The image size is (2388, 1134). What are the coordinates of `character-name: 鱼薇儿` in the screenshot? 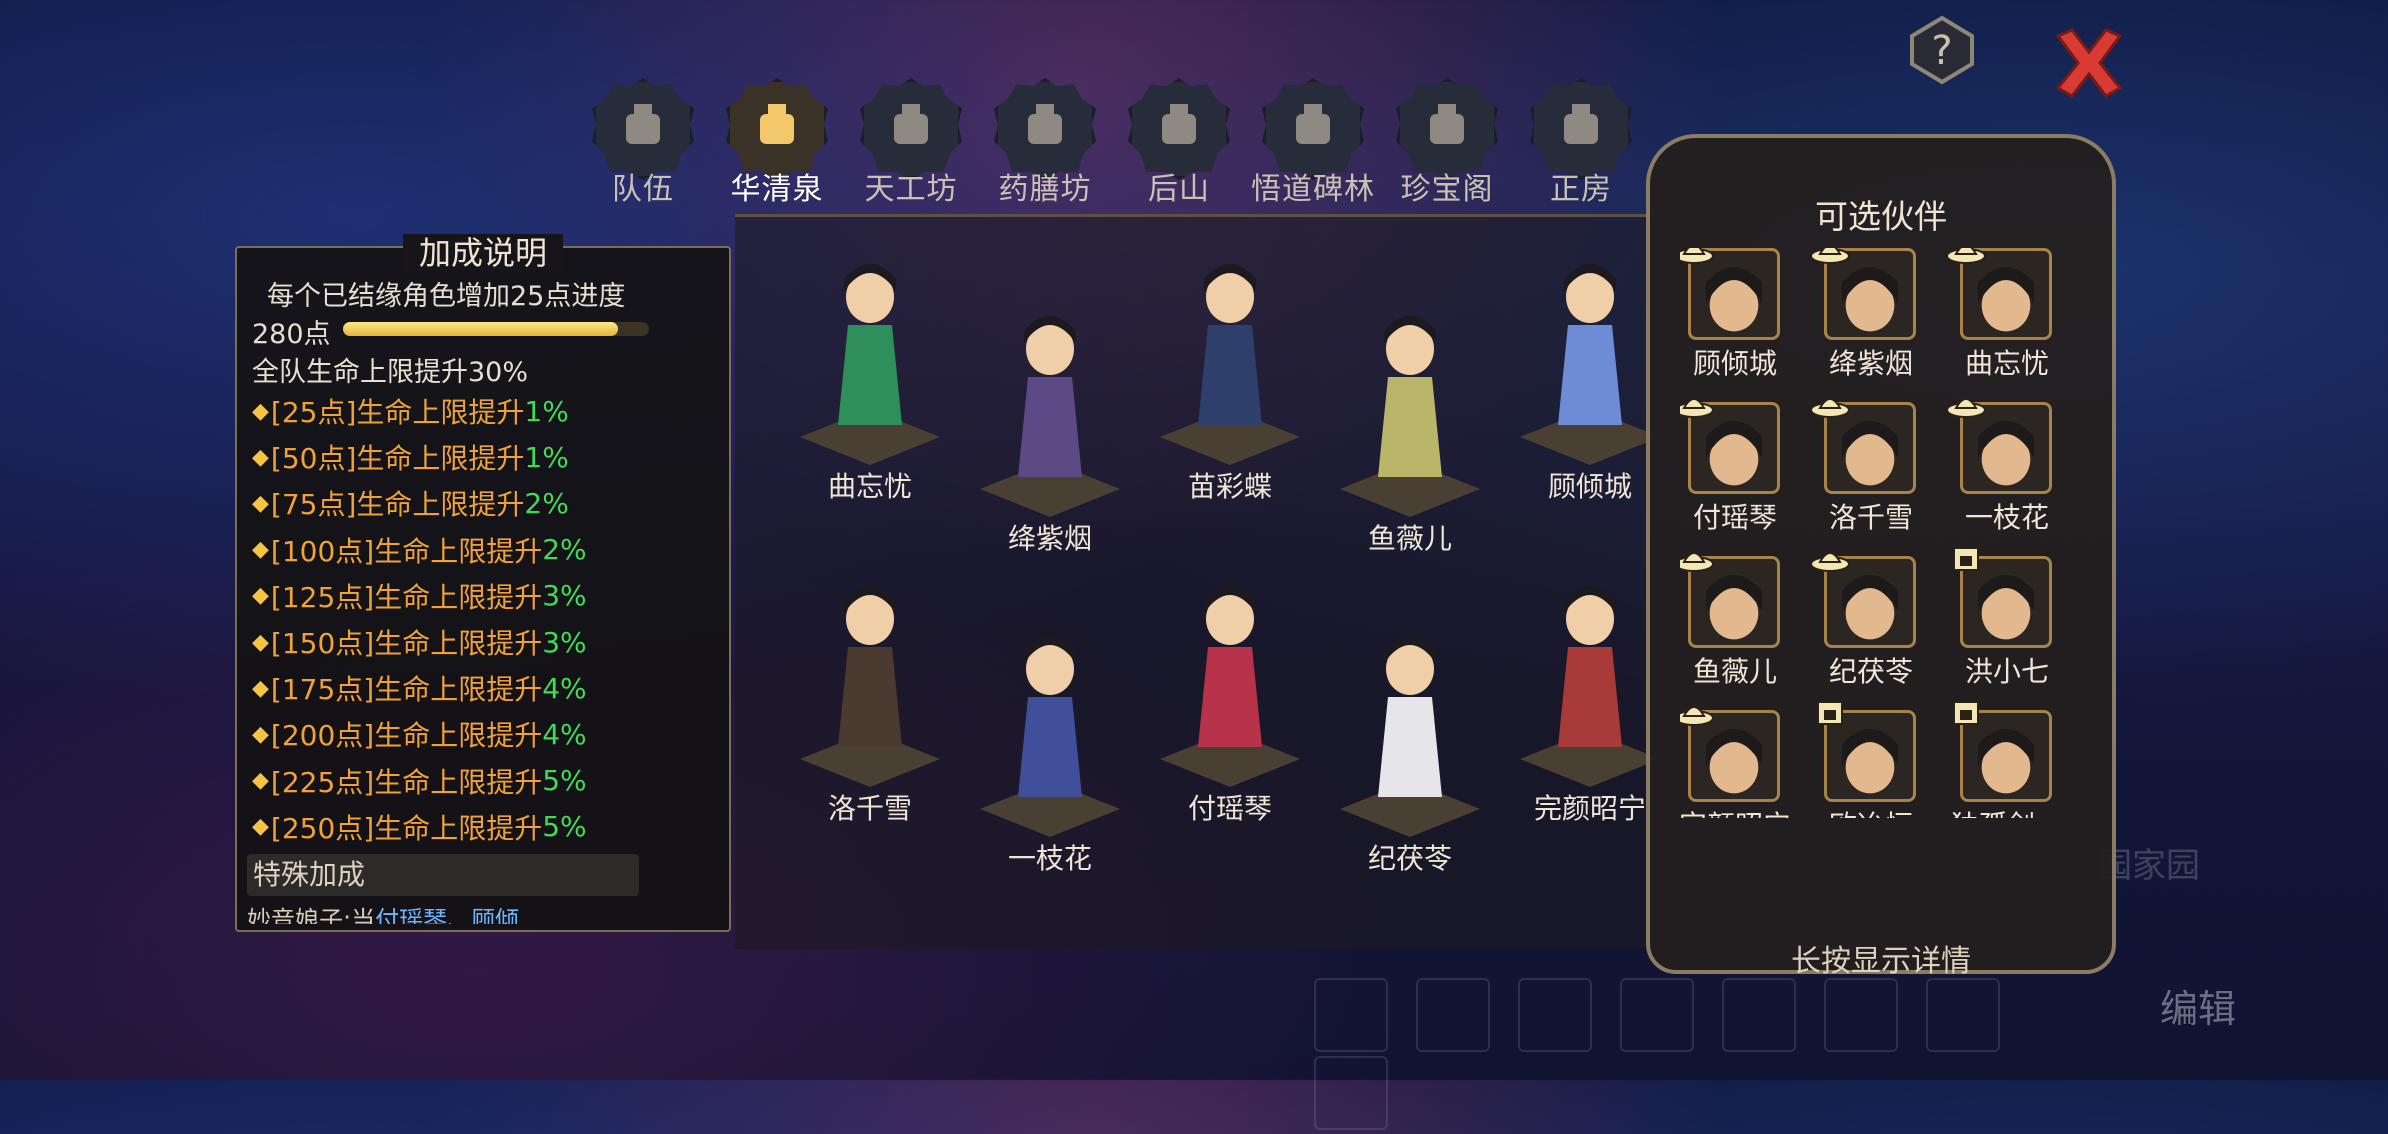 It's located at (1409, 538).